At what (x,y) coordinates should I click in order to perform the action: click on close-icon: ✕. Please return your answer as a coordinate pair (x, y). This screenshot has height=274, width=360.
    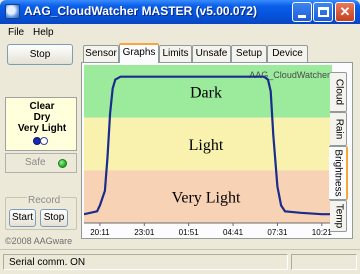
    Looking at the image, I should click on (345, 11).